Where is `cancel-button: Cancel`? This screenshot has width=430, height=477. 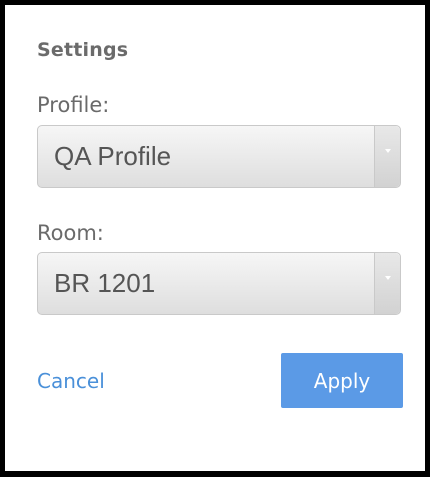 cancel-button: Cancel is located at coordinates (71, 381).